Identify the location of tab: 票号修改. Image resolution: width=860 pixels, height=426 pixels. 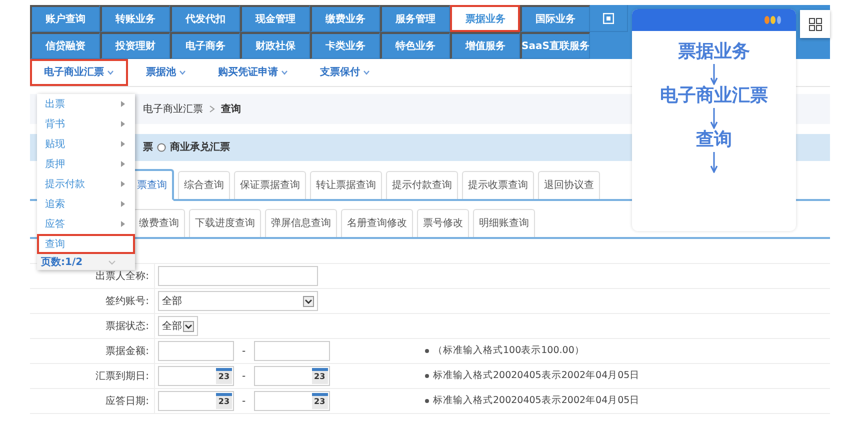
(443, 223).